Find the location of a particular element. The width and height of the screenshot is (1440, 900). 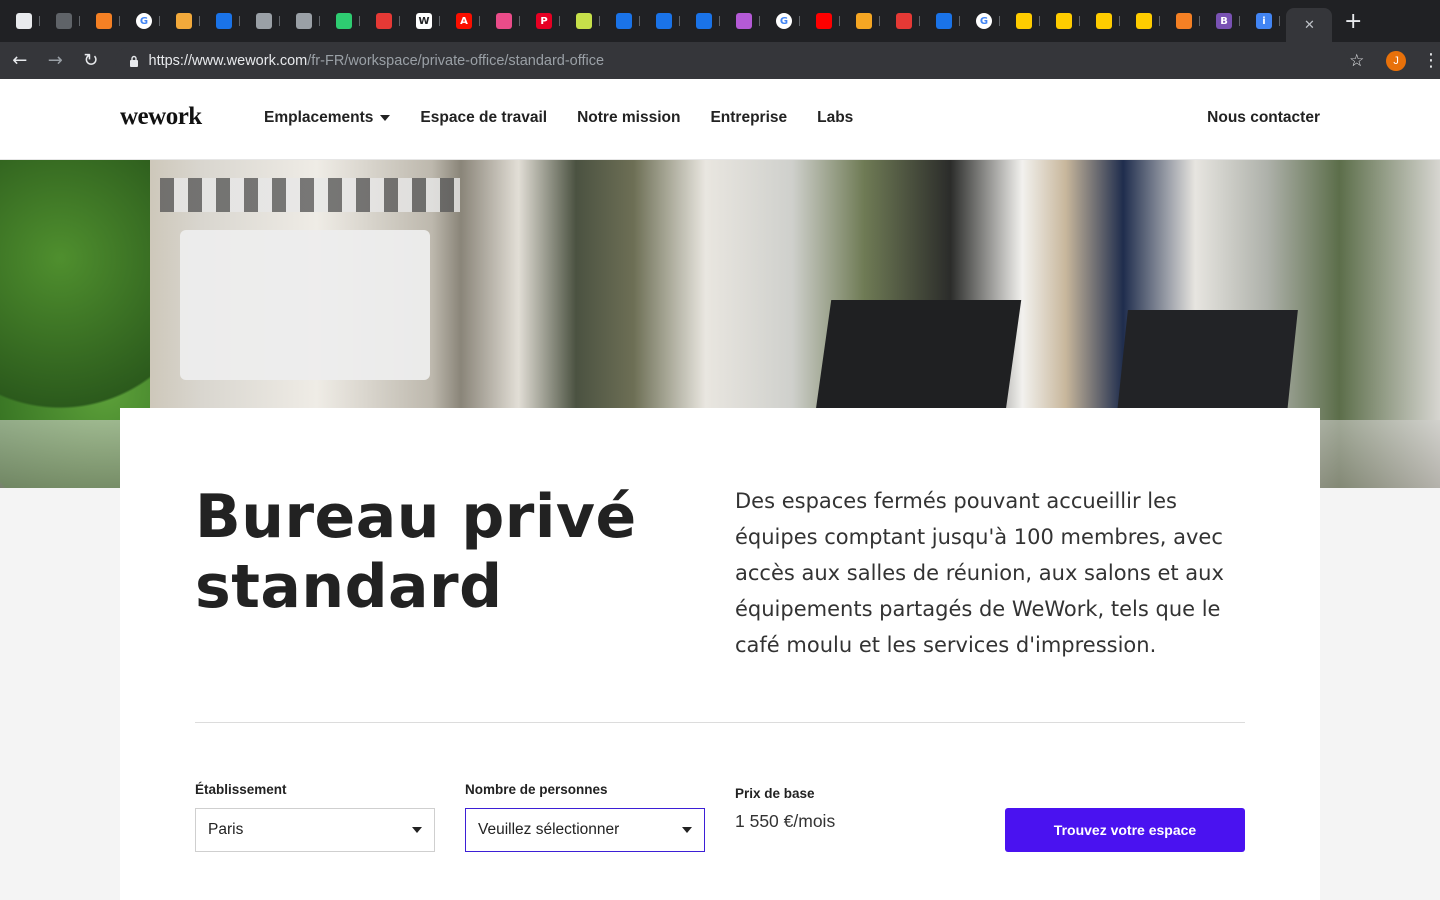

ghost-icon is located at coordinates (24, 21).